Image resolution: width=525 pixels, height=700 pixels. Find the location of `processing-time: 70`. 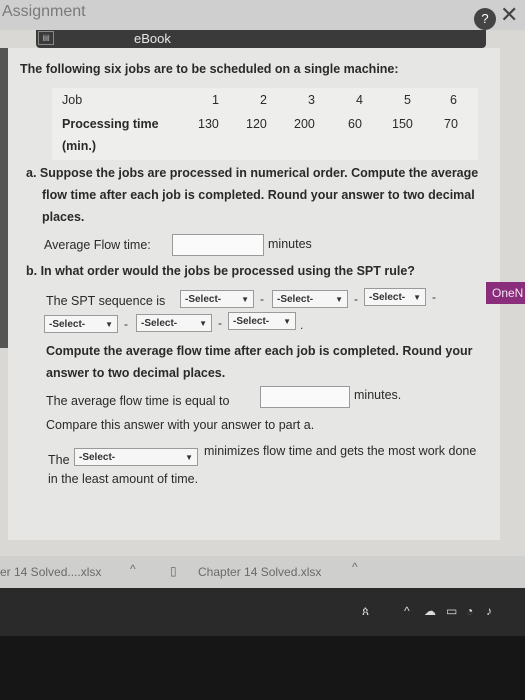

processing-time: 70 is located at coordinates (451, 124).